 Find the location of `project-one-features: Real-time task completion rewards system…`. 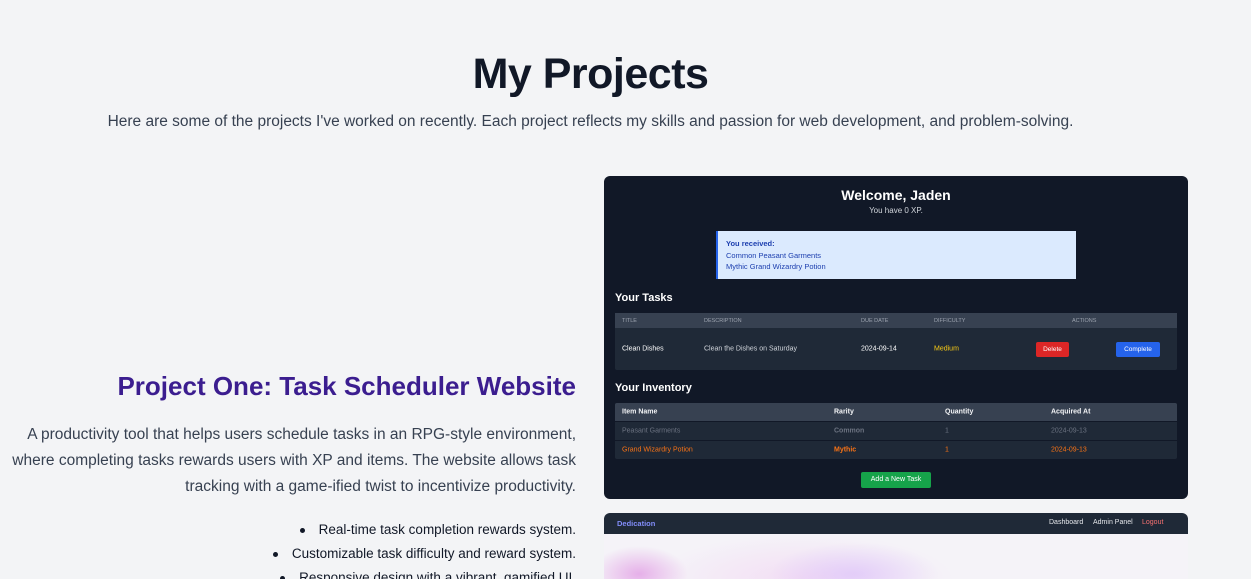

project-one-features: Real-time task completion rewards system… is located at coordinates (388, 548).